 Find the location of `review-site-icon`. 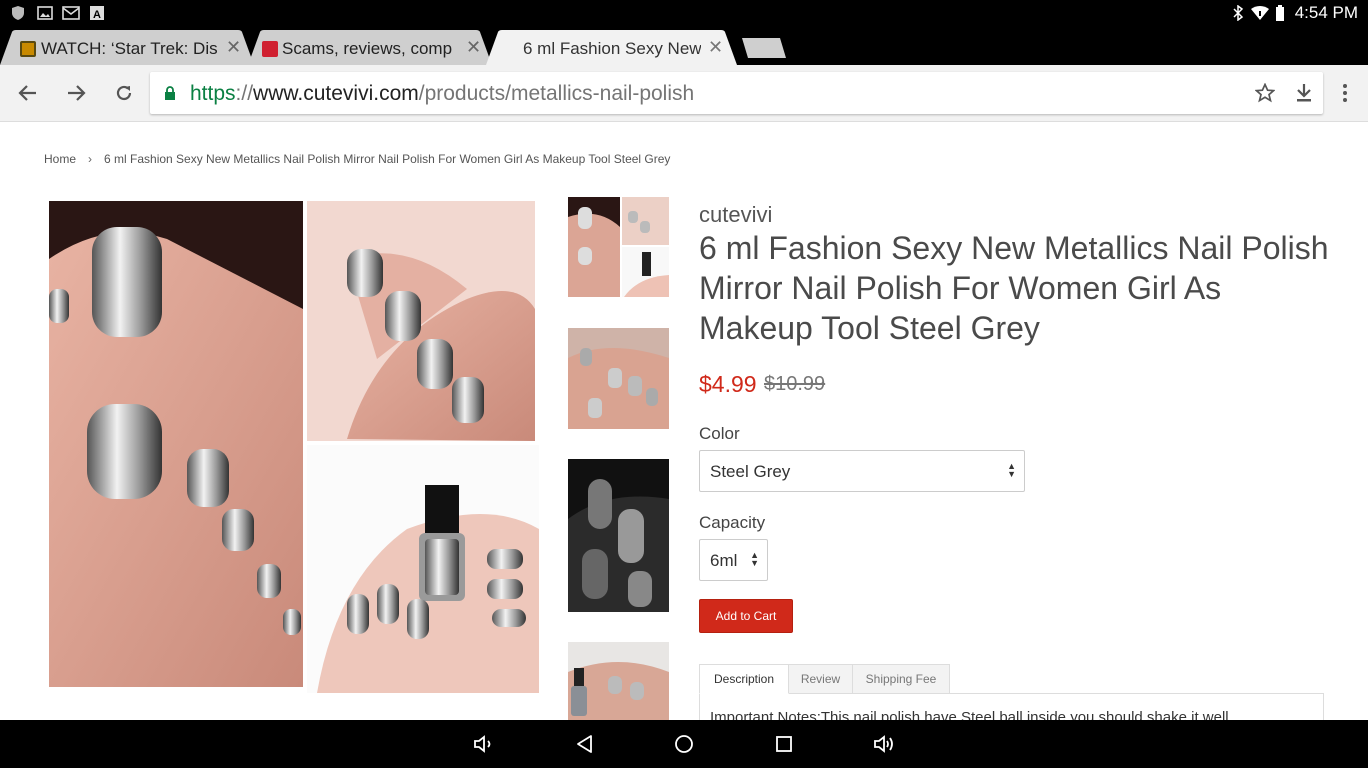

review-site-icon is located at coordinates (270, 49).